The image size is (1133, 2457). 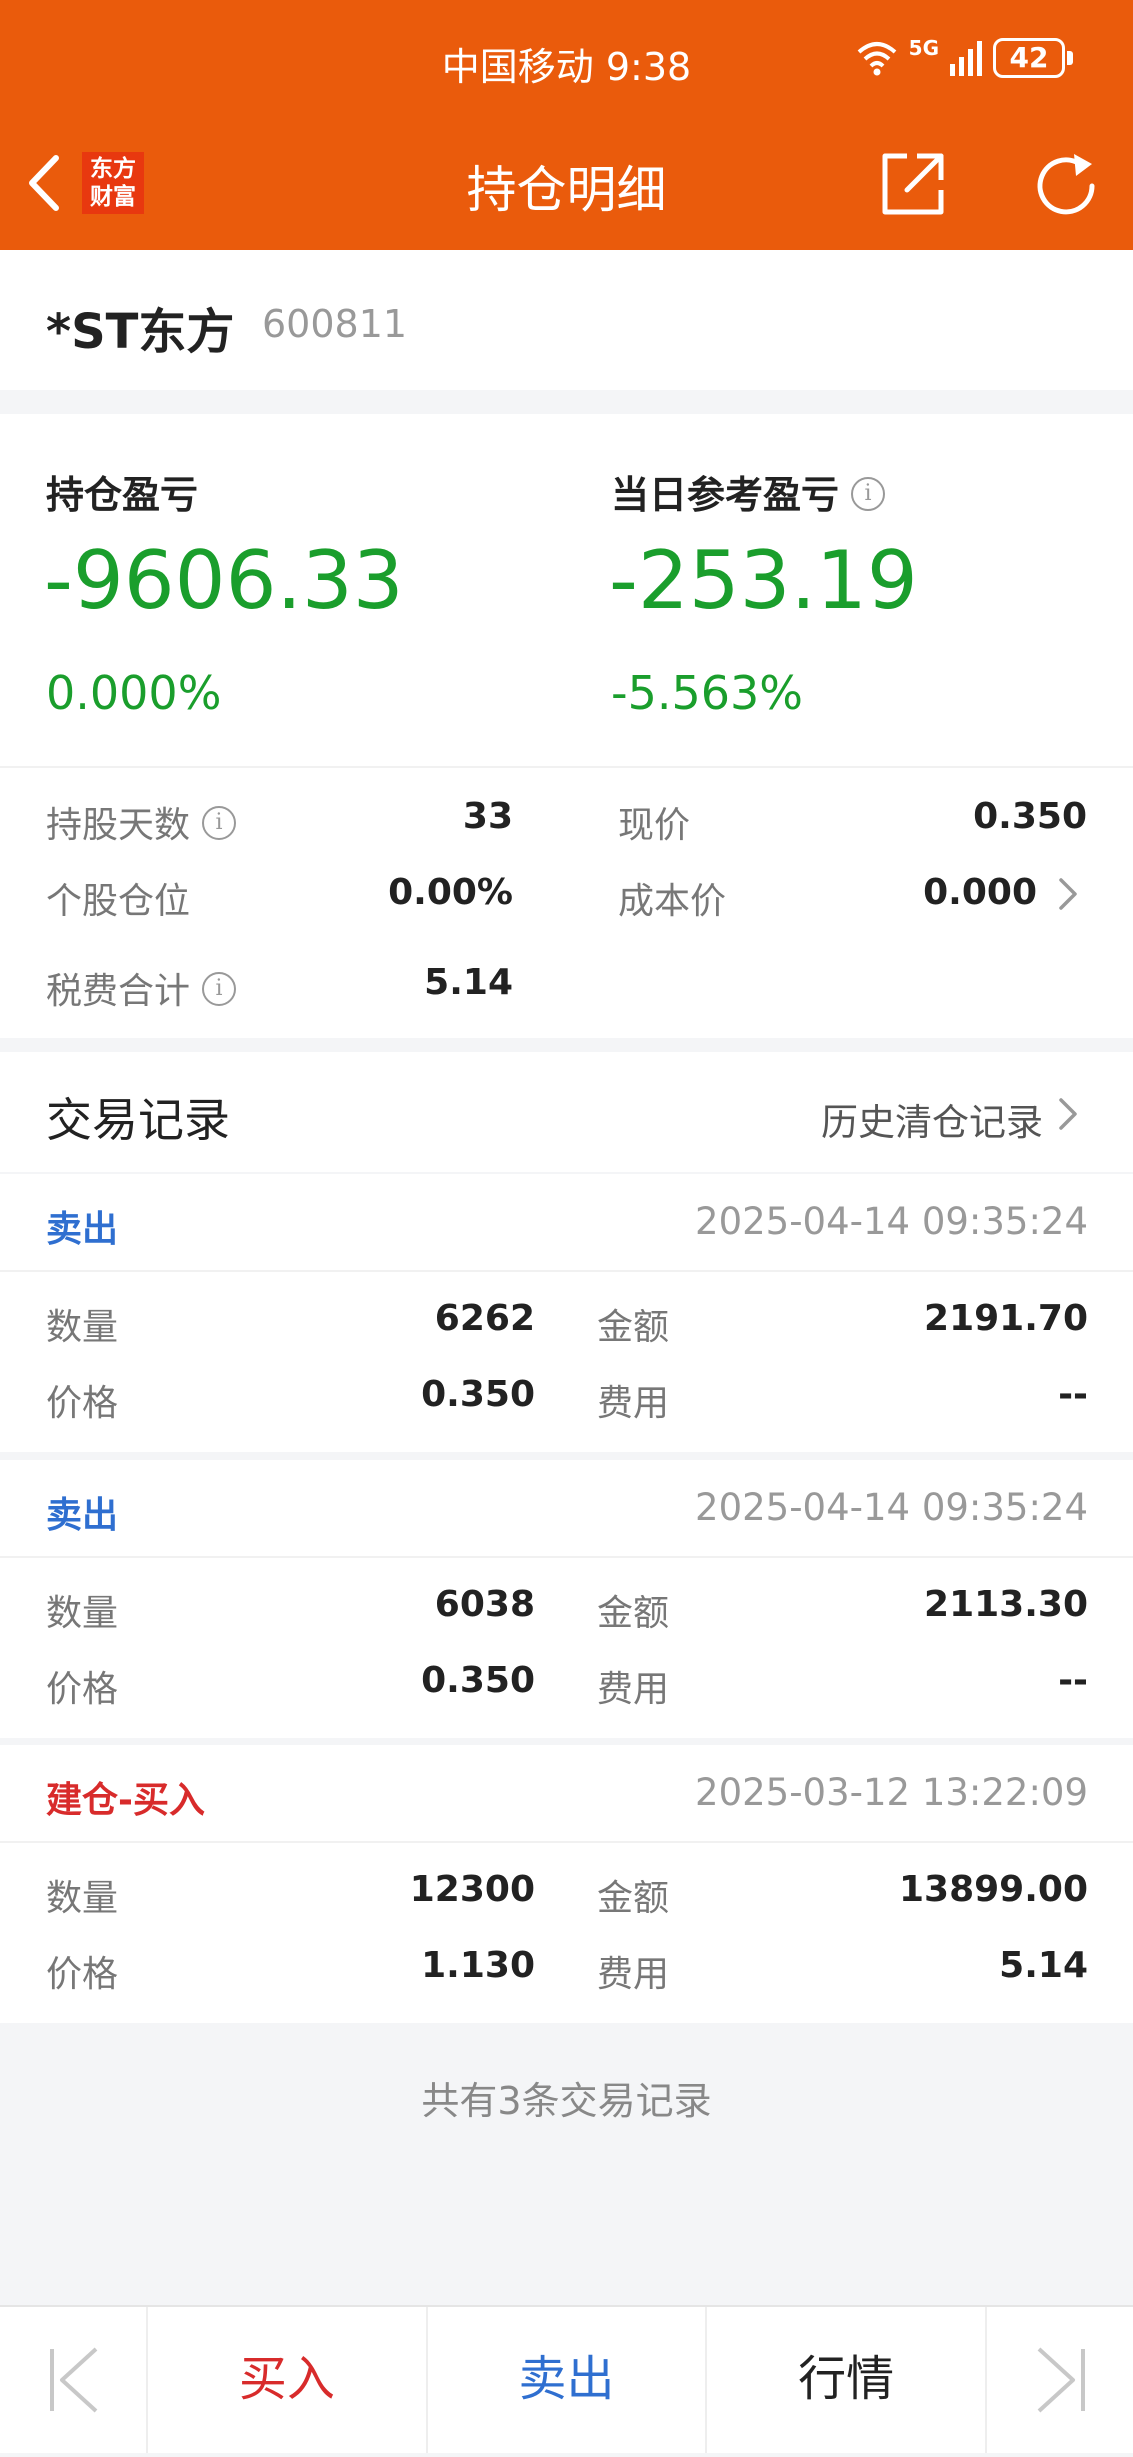 I want to click on prev-stock-button, so click(x=74, y=2380).